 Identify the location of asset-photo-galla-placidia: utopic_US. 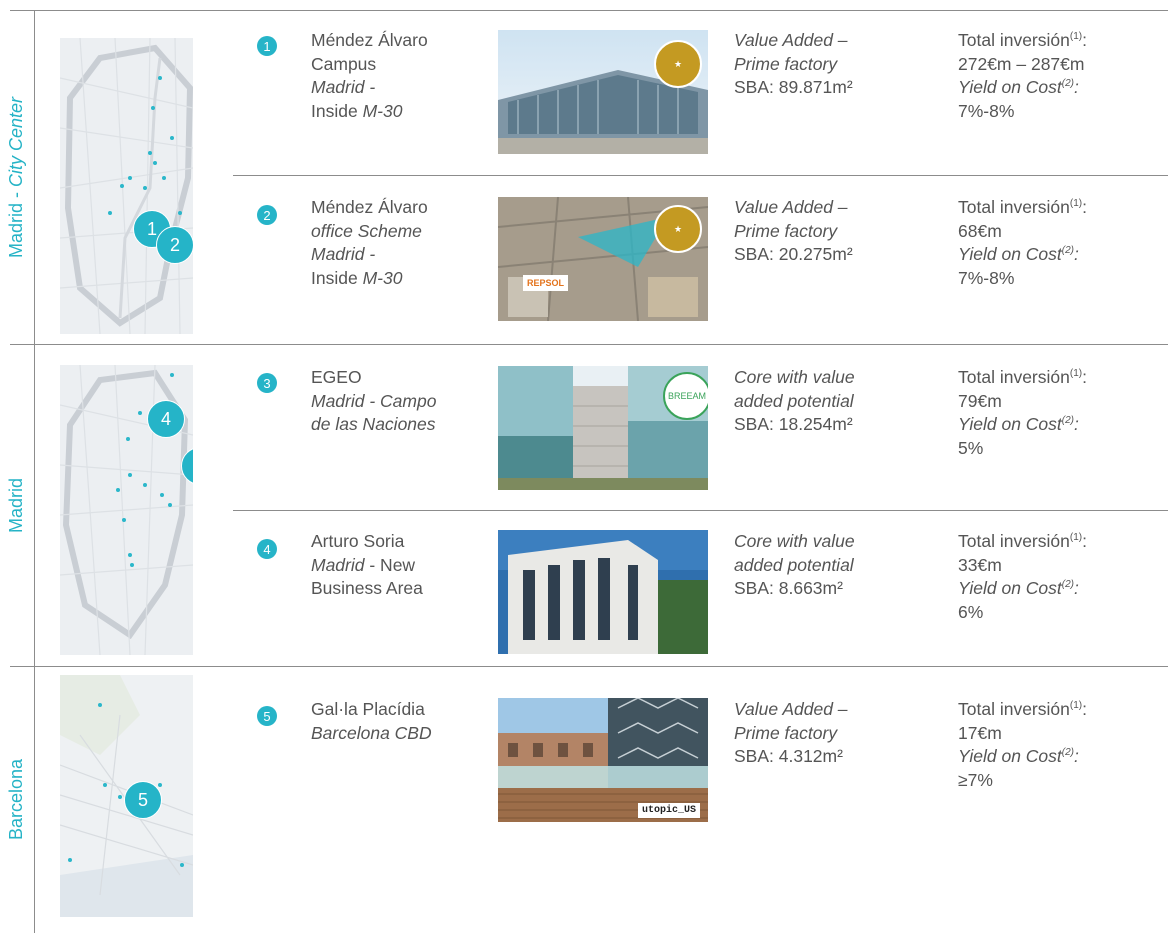
(603, 760).